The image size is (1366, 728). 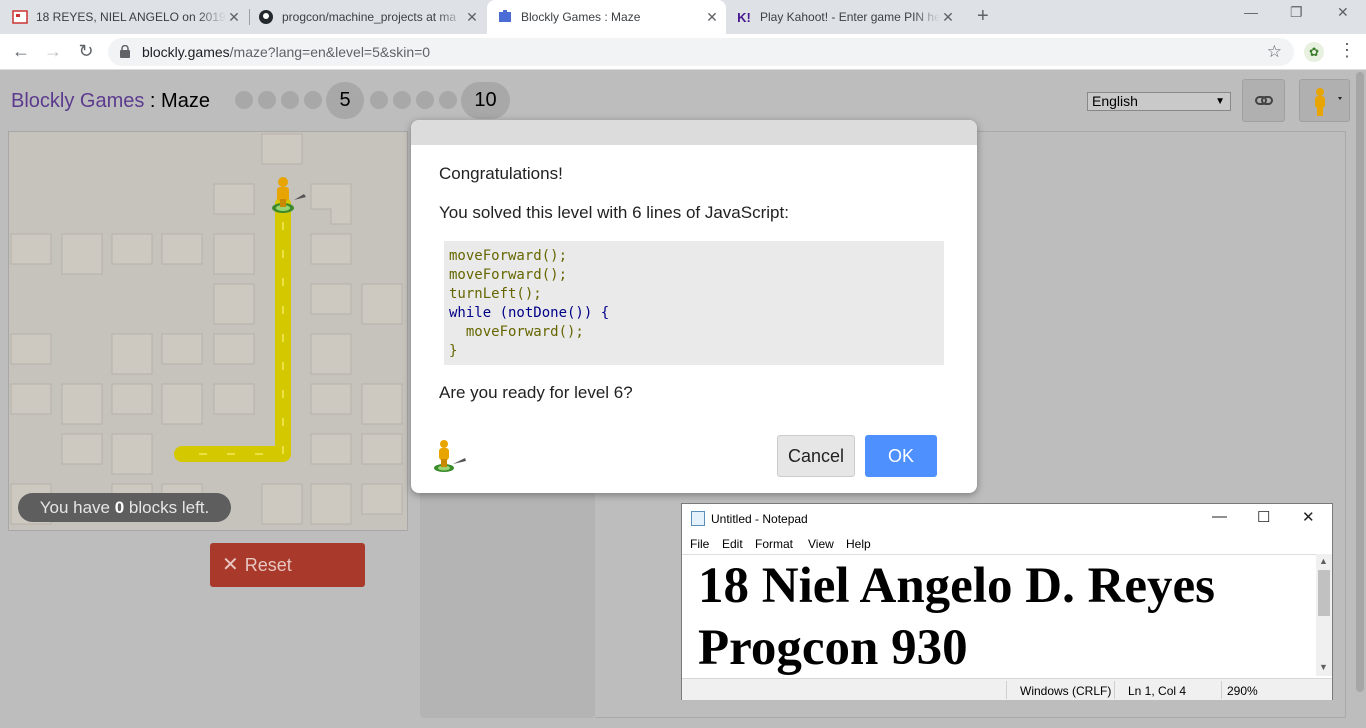 What do you see at coordinates (53, 51) in the screenshot?
I see `forward-arrow-icon: →` at bounding box center [53, 51].